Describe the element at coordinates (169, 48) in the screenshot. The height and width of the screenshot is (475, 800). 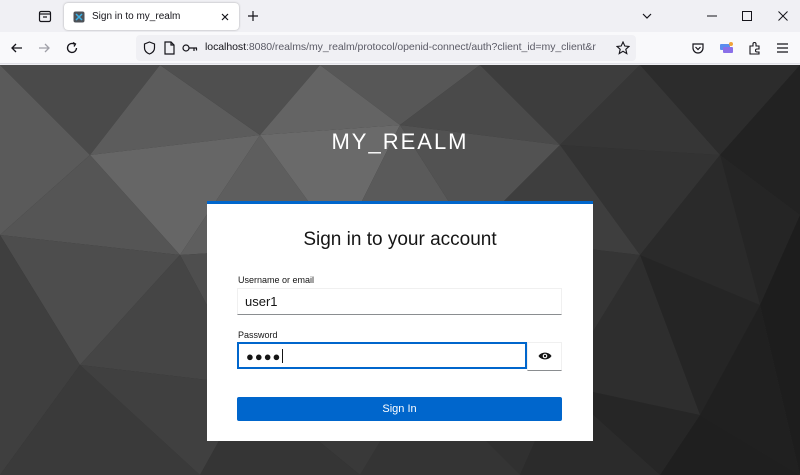
I see `page-icon` at that location.